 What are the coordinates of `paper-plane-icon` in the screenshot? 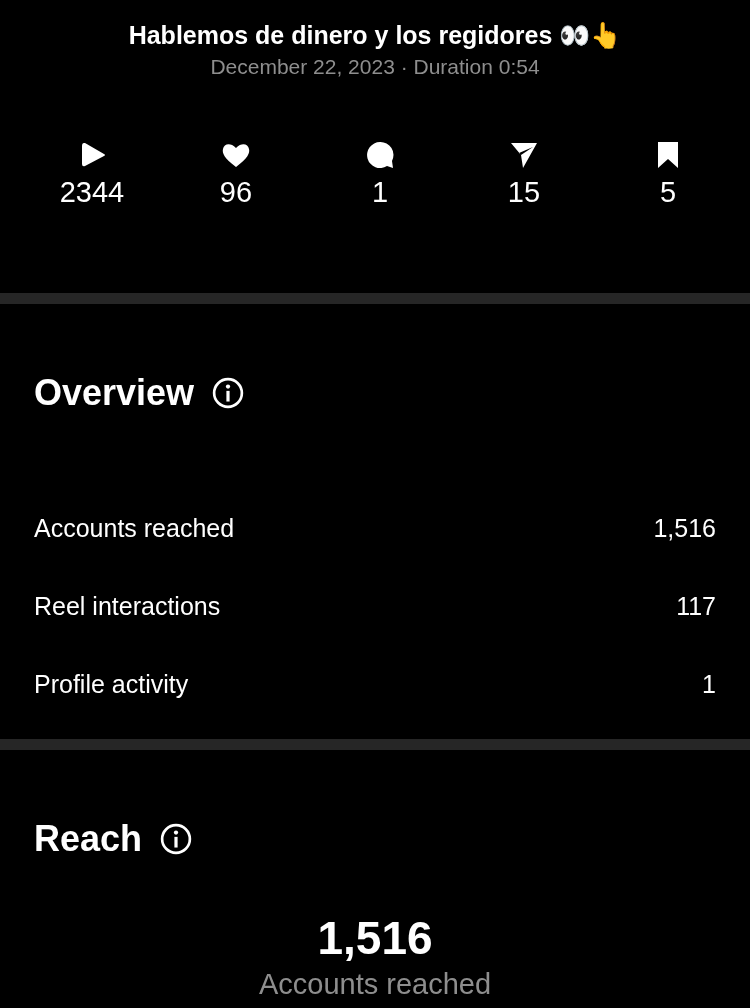 It's located at (524, 155).